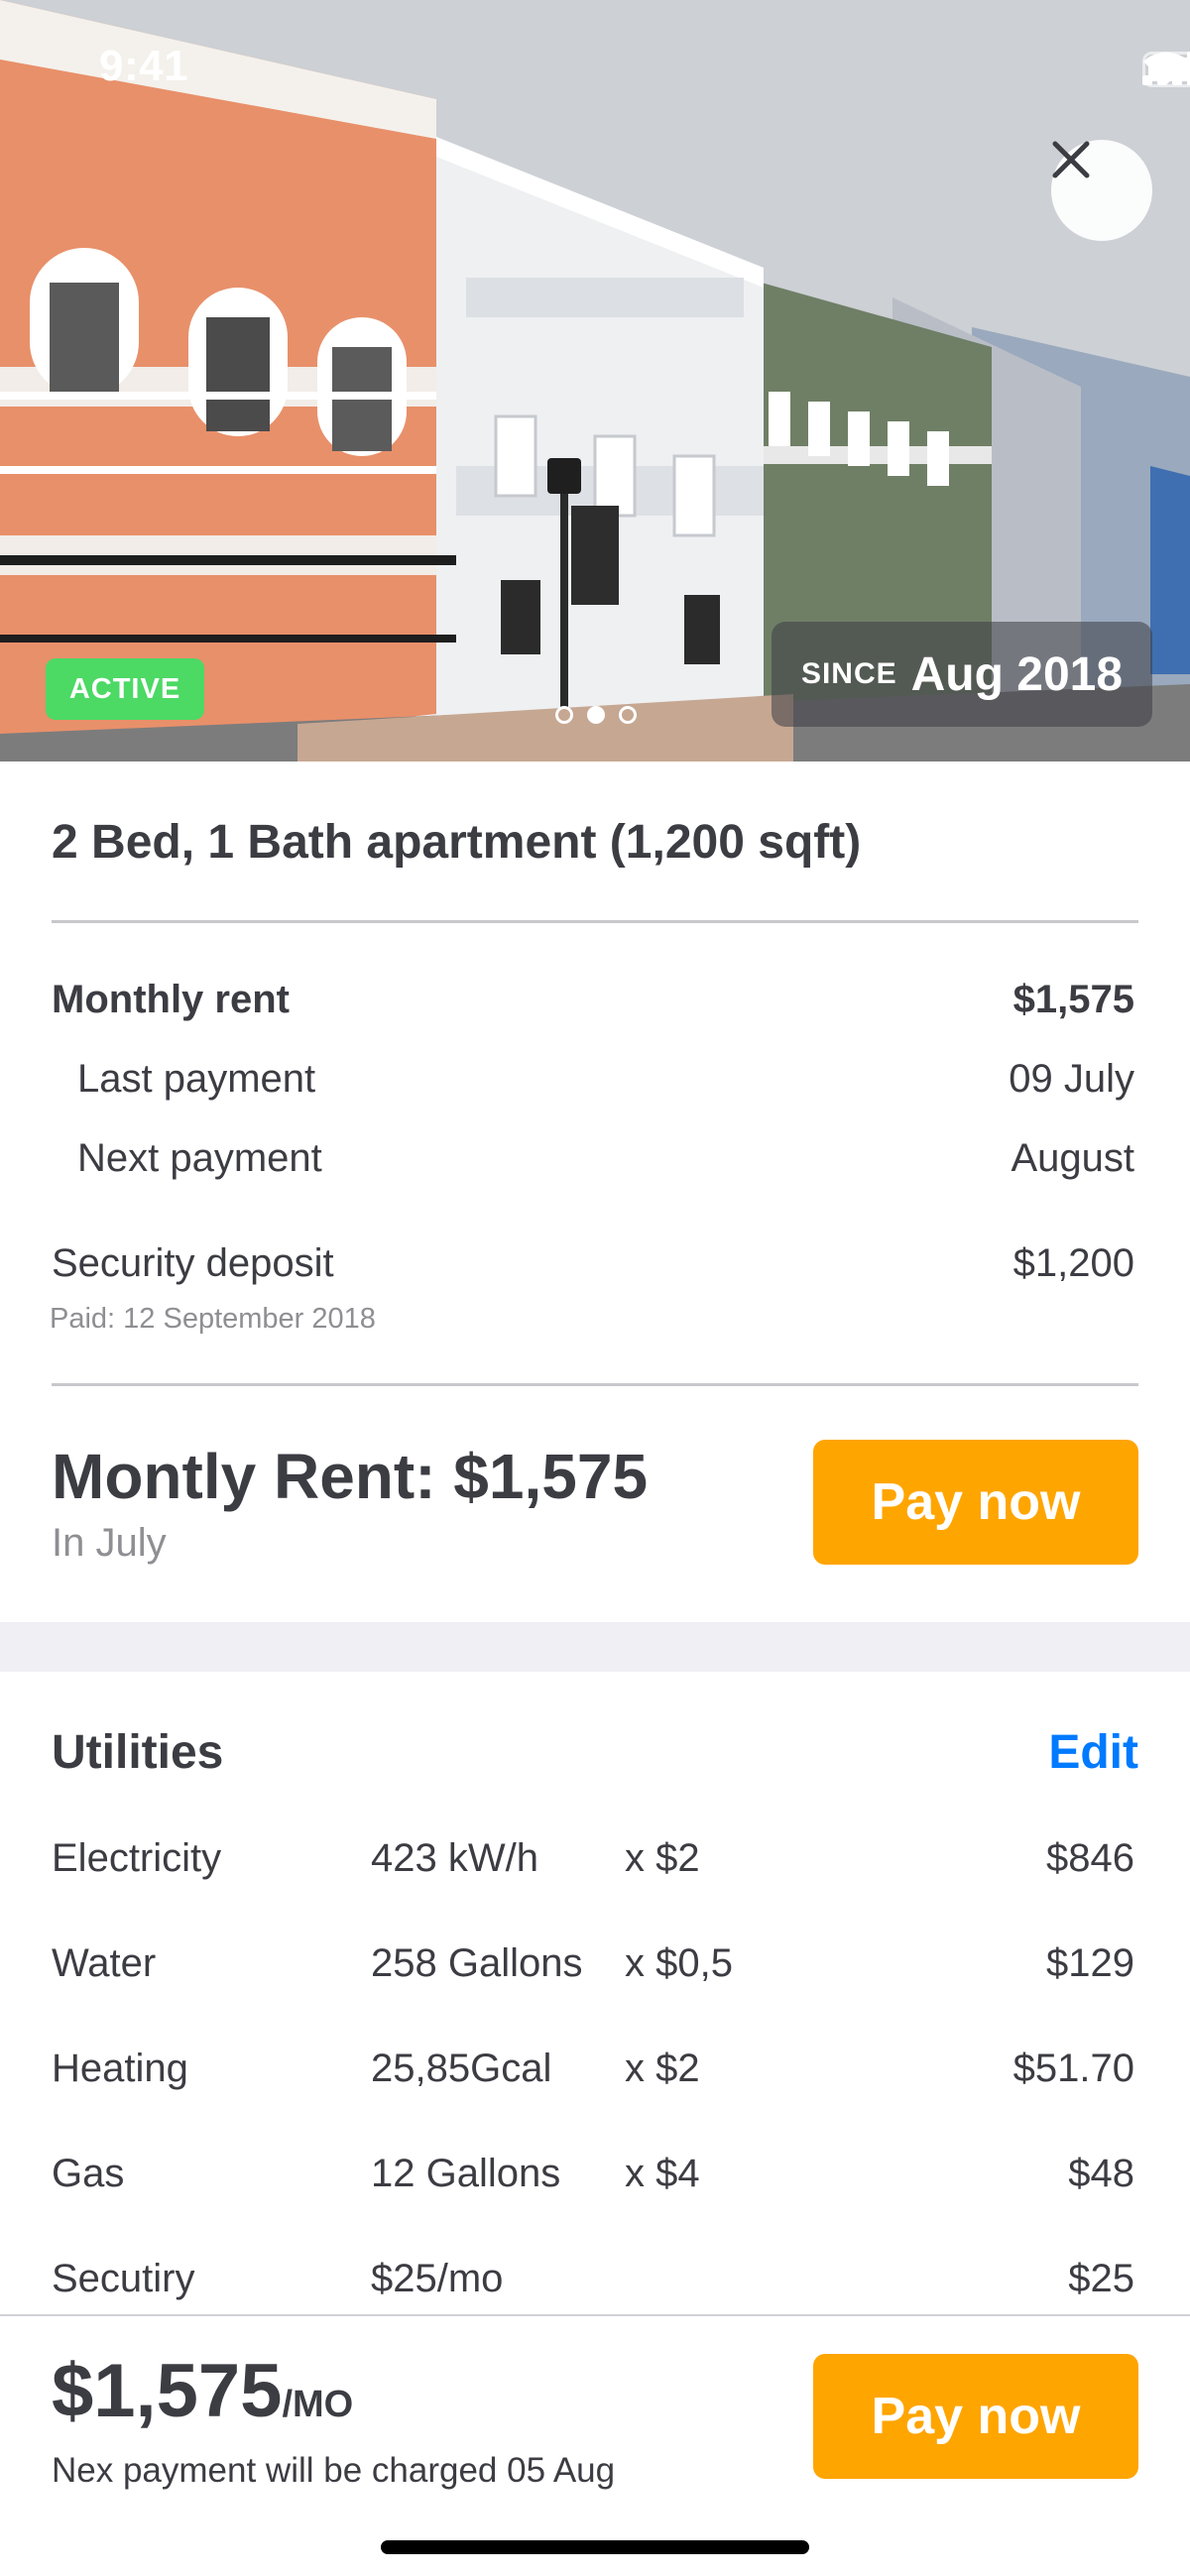 Image resolution: width=1190 pixels, height=2576 pixels. What do you see at coordinates (457, 843) in the screenshot?
I see `property-summary: 2 Bed, 1 Bath apartment (1,200 sqft)` at bounding box center [457, 843].